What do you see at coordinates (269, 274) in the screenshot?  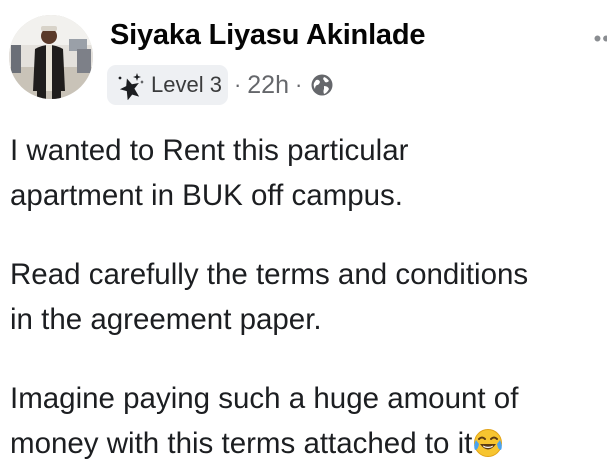 I see `post-text-line: Read carefully the terms and conditions` at bounding box center [269, 274].